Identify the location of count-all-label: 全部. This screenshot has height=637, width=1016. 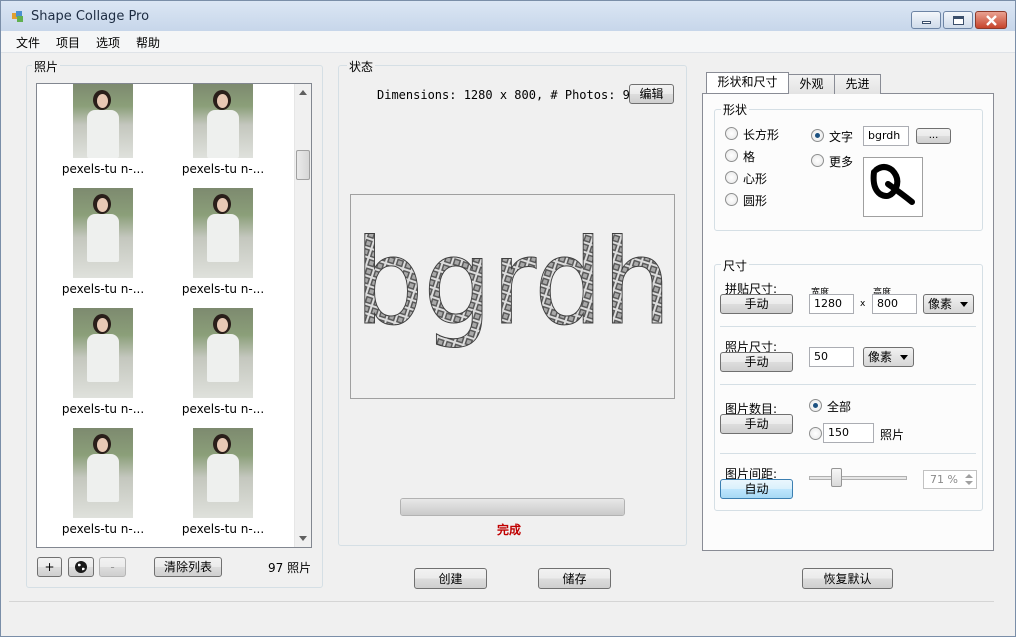
(839, 407).